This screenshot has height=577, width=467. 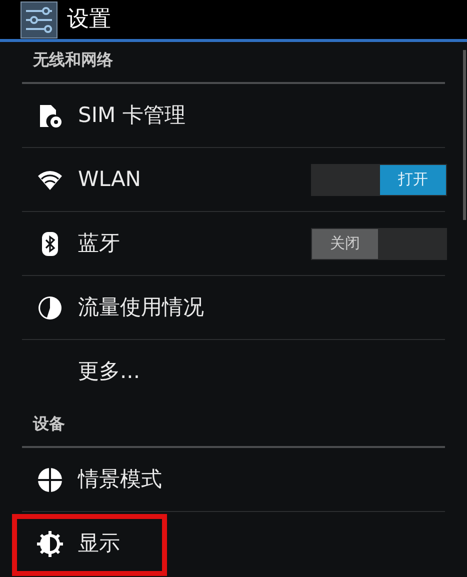 What do you see at coordinates (110, 180) in the screenshot?
I see `settings-item: WLAN` at bounding box center [110, 180].